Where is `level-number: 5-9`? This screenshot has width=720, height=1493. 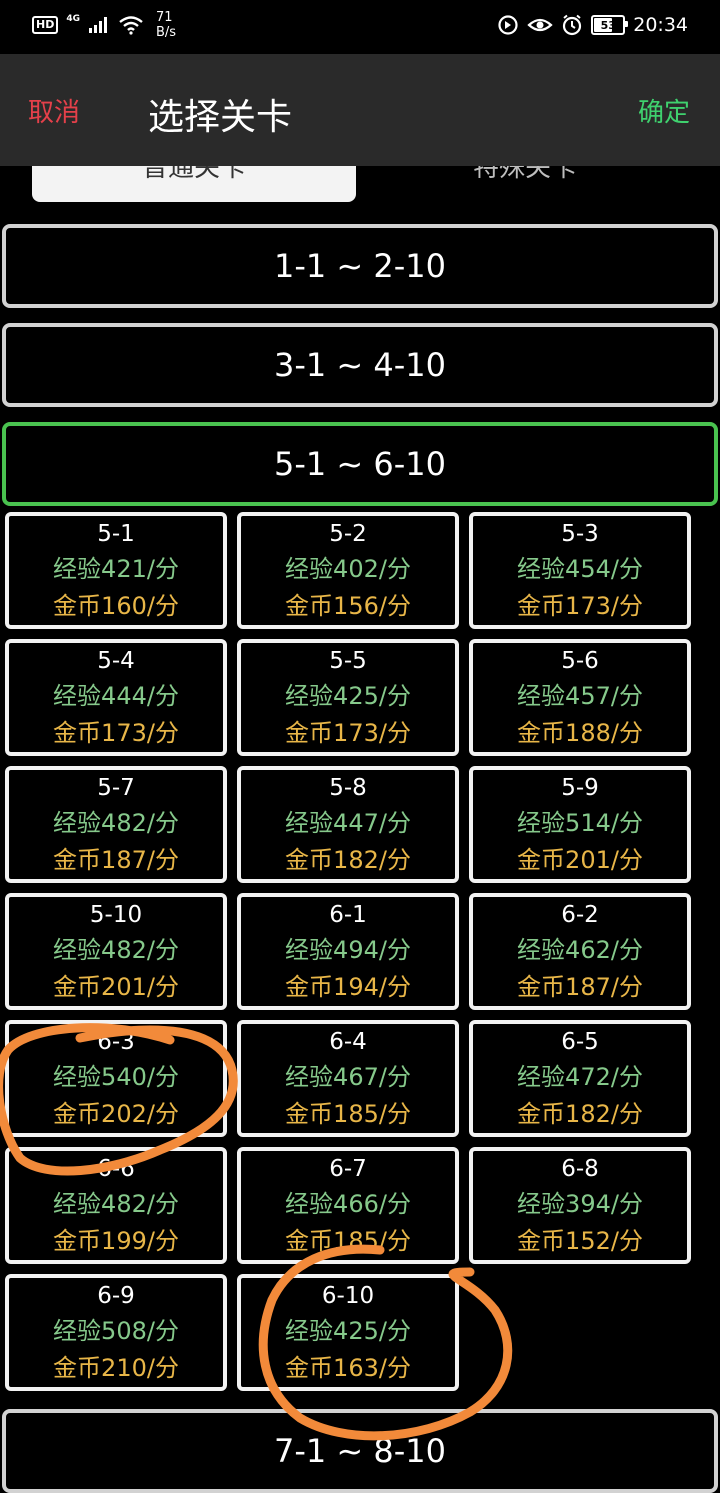 level-number: 5-9 is located at coordinates (580, 787).